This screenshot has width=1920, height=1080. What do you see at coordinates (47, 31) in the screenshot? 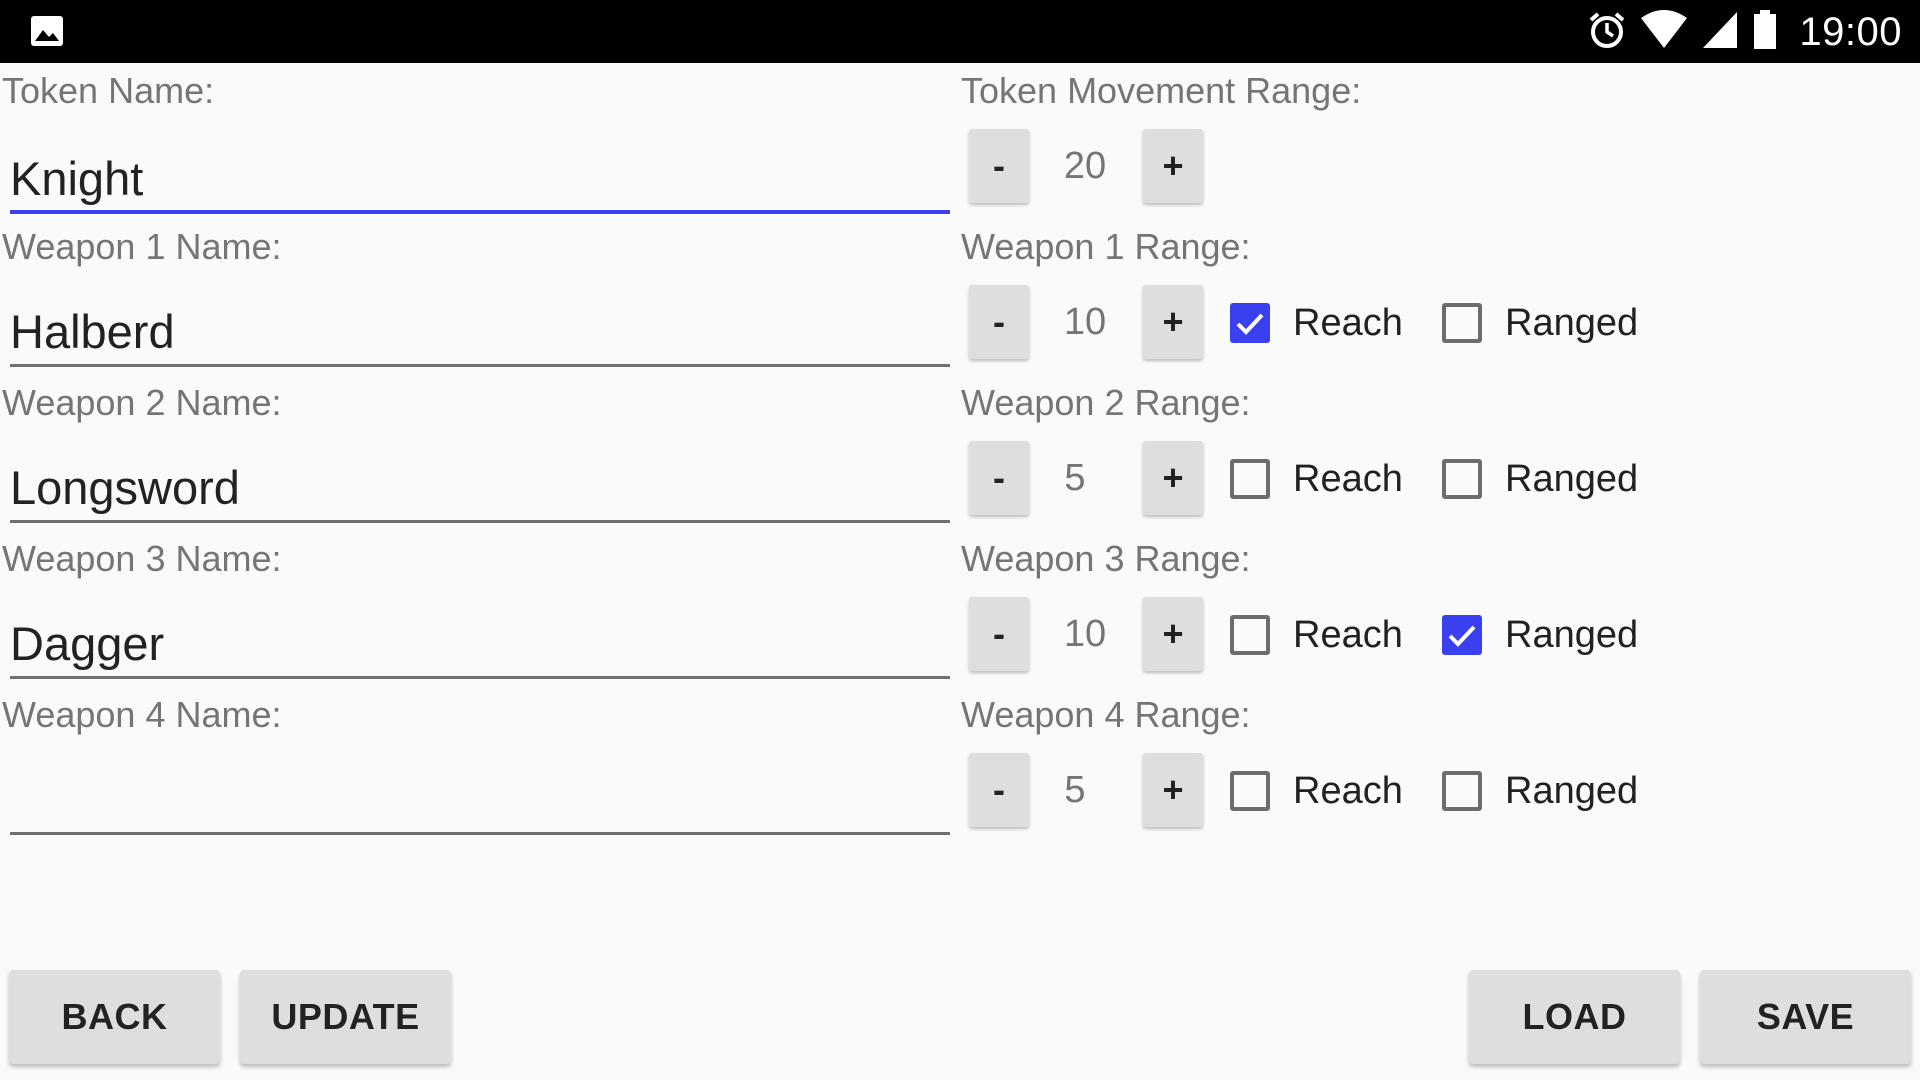
I see `image-icon` at bounding box center [47, 31].